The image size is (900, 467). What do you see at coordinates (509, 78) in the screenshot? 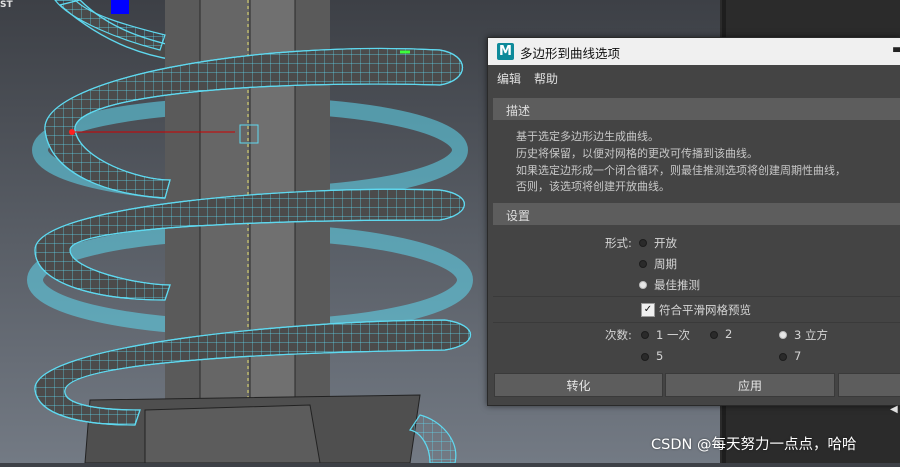
I see `menu-edit: 编辑` at bounding box center [509, 78].